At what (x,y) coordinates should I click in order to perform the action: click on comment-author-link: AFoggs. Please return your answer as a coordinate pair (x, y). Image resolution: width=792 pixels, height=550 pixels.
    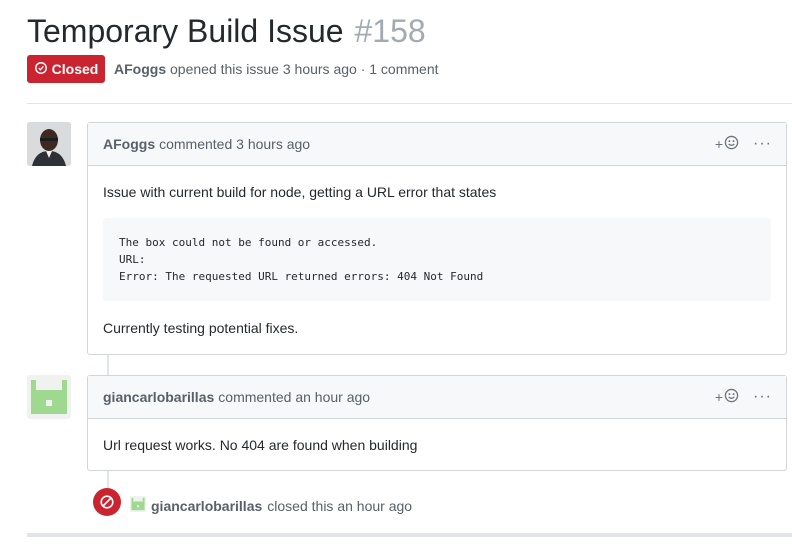
    Looking at the image, I should click on (129, 144).